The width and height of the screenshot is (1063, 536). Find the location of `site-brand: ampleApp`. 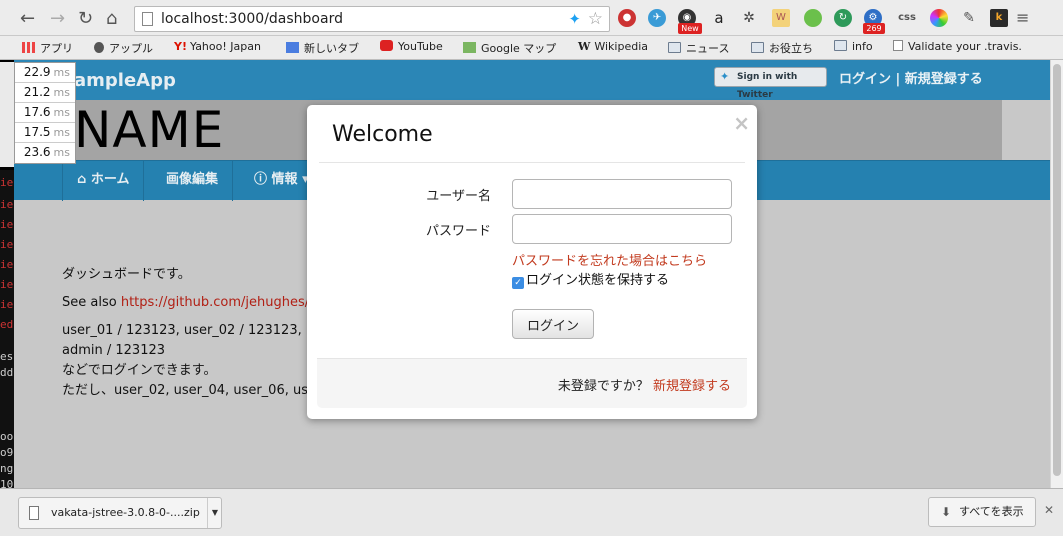

site-brand: ampleApp is located at coordinates (125, 80).